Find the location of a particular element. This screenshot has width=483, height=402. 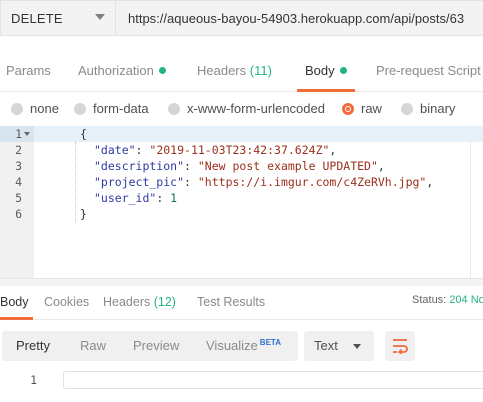

editor-print-margin is located at coordinates (470, 202).